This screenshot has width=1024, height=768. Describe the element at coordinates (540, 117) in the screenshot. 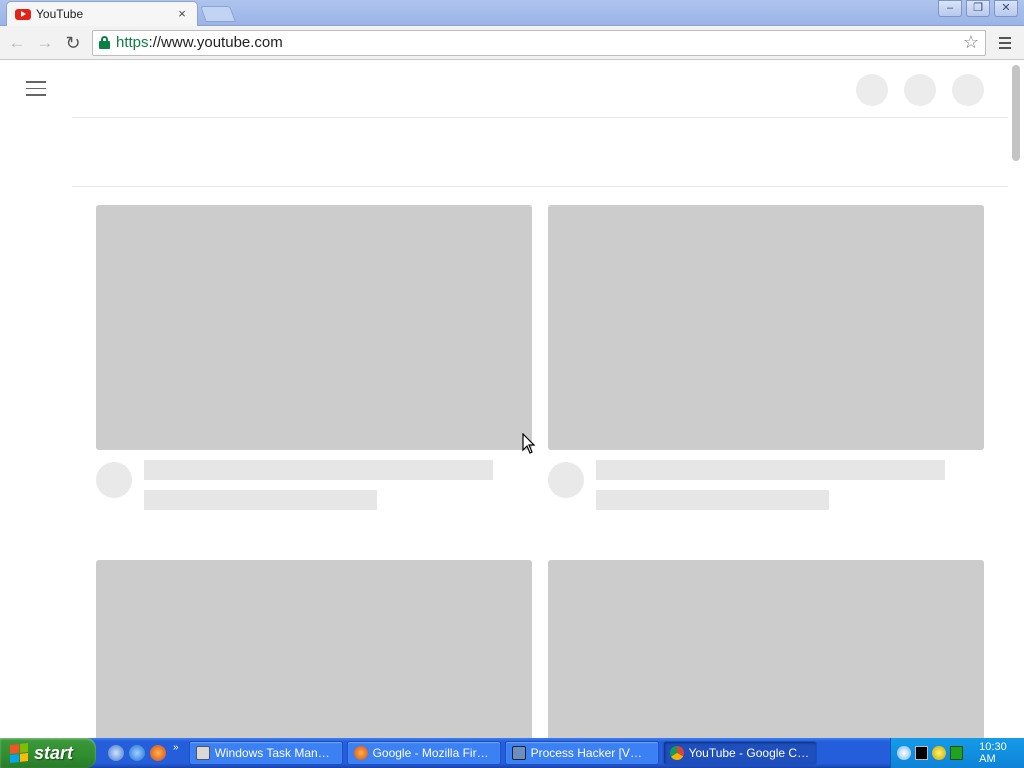

I see `header-divider` at that location.